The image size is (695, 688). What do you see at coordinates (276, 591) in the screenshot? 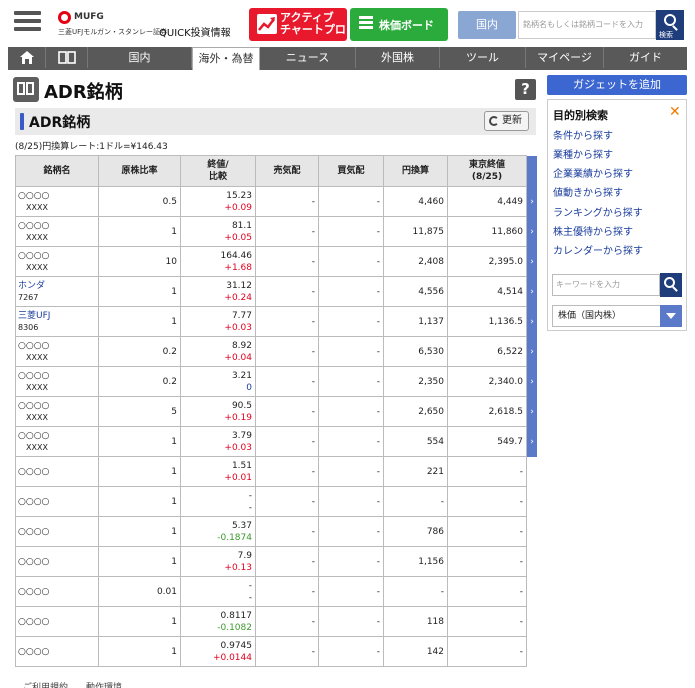
I see `table-row: ○○○○ 0.01- - - - - -` at bounding box center [276, 591].